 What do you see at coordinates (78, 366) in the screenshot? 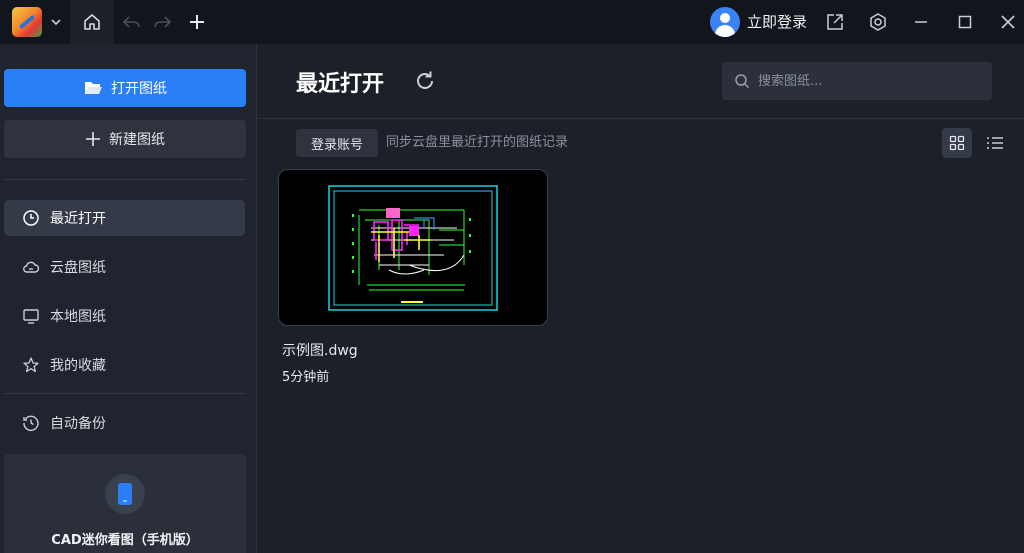
I see `sidebar-item-label: 我的收藏` at bounding box center [78, 366].